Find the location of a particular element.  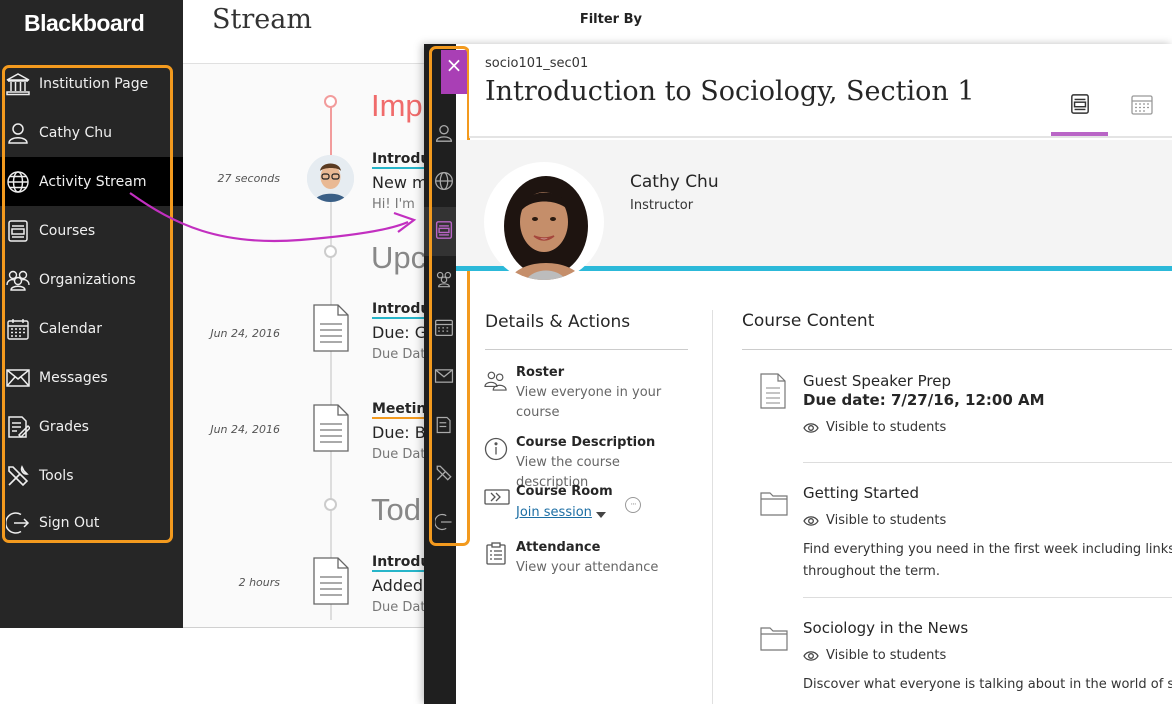

chevron-down-icon is located at coordinates (601, 515).